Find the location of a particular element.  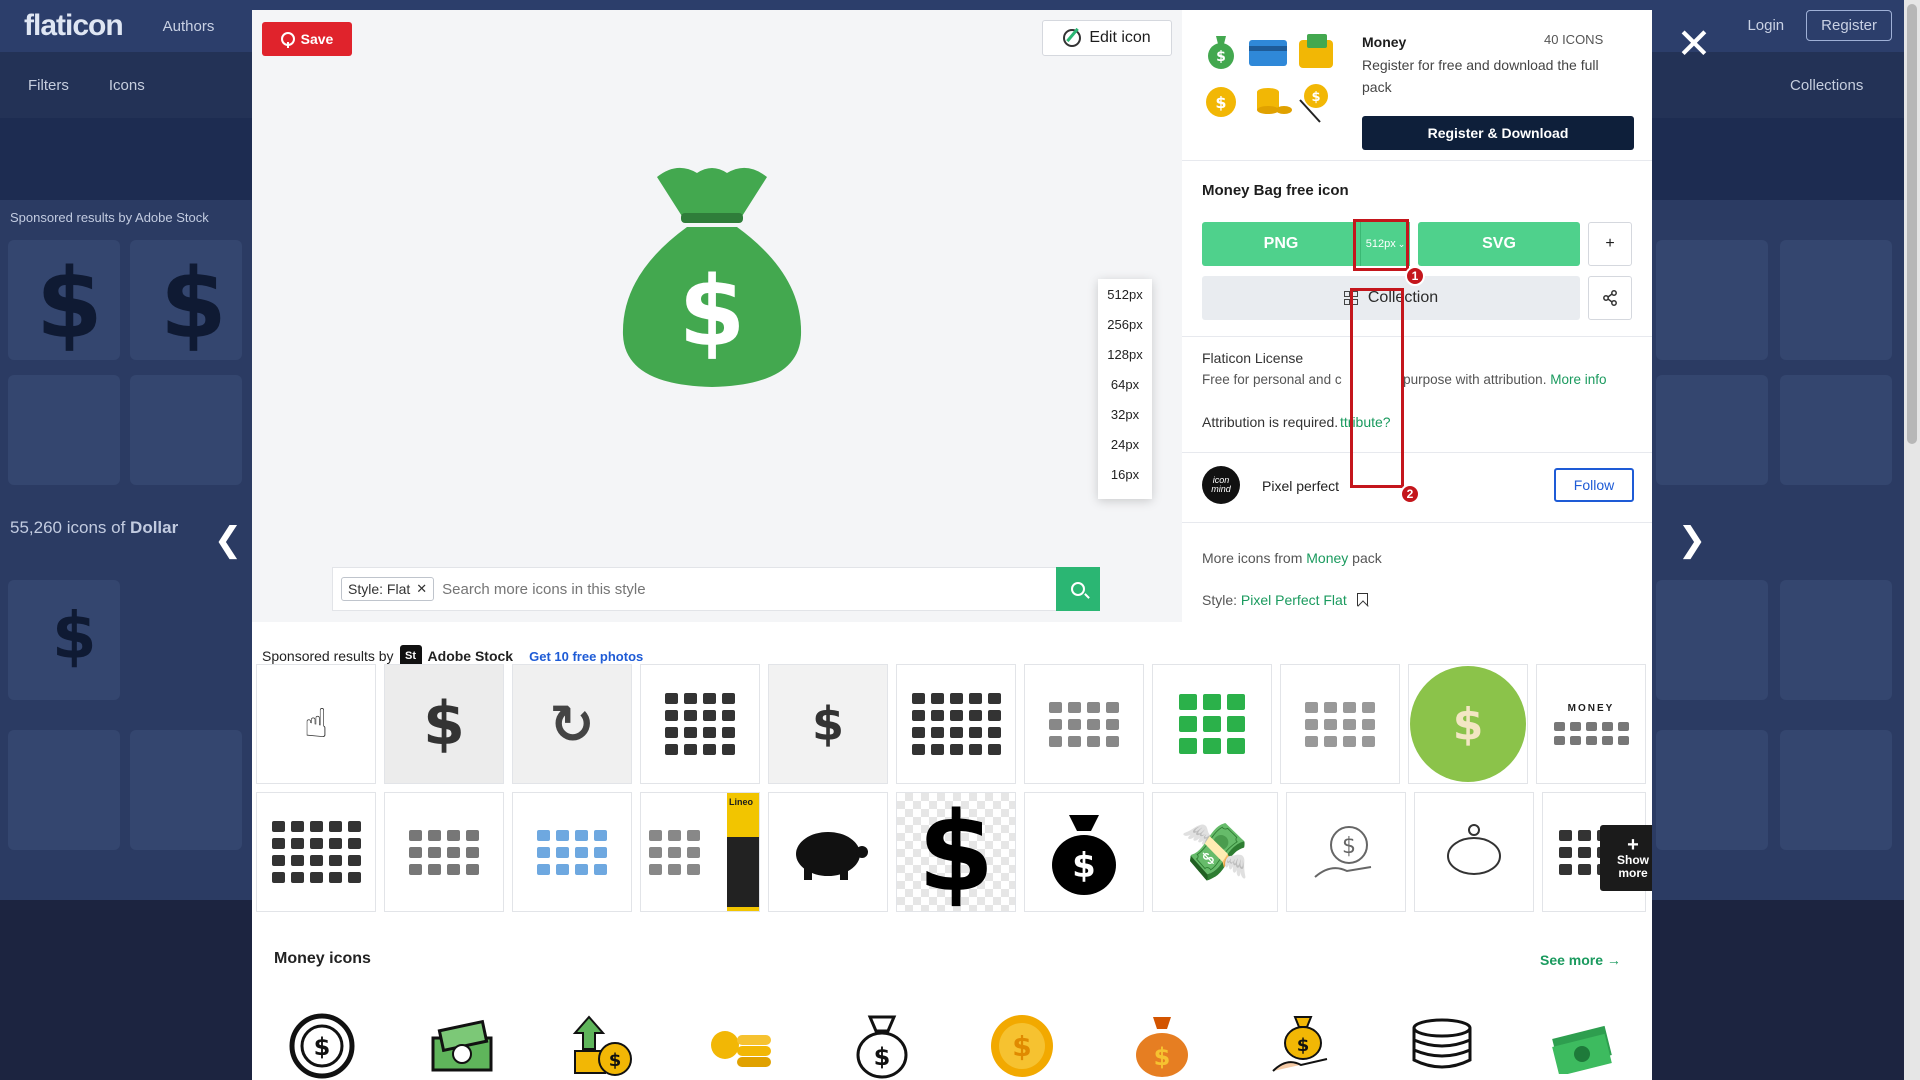

see-more-link: See more → is located at coordinates (1580, 960).